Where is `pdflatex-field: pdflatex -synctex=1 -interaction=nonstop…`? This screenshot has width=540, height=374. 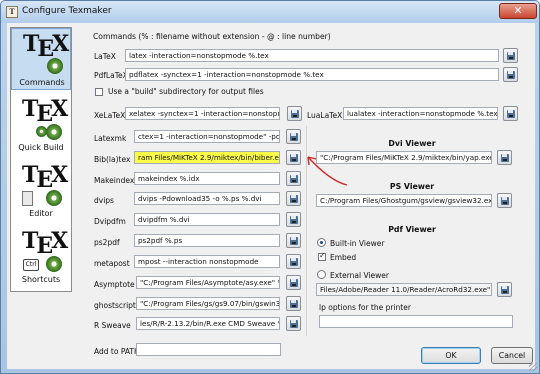
pdflatex-field: pdflatex -synctex=1 -interaction=nonstop… is located at coordinates (312, 74).